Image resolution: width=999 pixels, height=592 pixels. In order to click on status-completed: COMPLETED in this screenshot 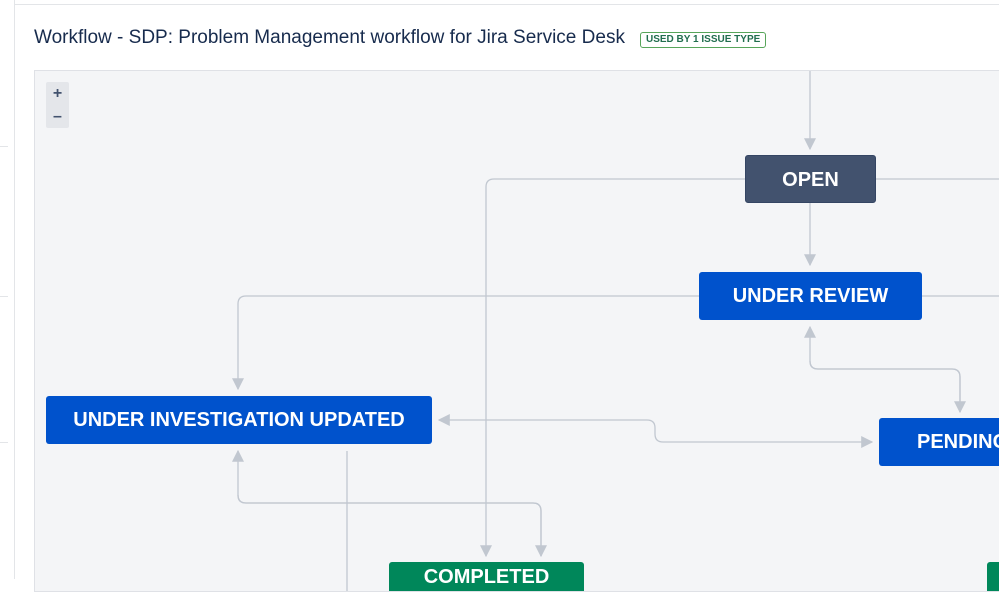, I will do `click(486, 576)`.